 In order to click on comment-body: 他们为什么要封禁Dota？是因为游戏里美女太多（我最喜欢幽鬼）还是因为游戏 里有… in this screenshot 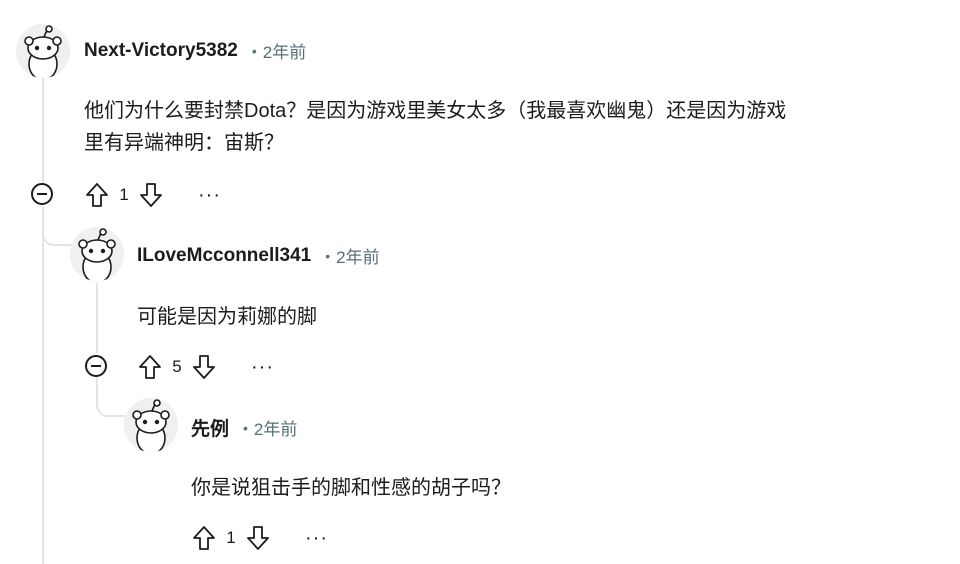, I will do `click(435, 127)`.